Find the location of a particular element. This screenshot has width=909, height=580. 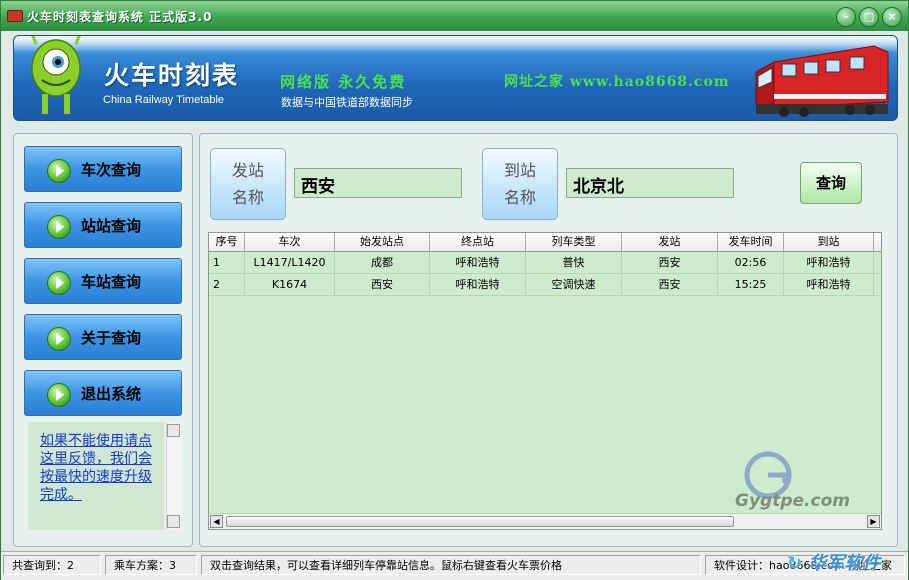

sidebar-item-label: 退出系统 is located at coordinates (111, 394).